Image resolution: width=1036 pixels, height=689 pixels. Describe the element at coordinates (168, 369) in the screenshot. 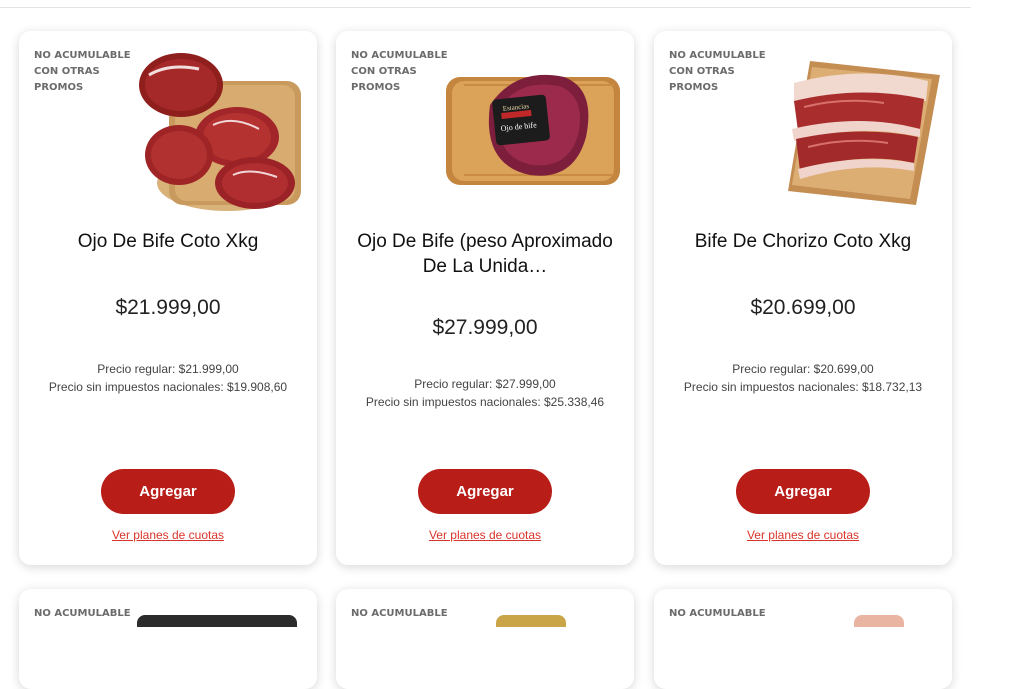

I see `regular-price: Precio regular: $21.999,00` at that location.